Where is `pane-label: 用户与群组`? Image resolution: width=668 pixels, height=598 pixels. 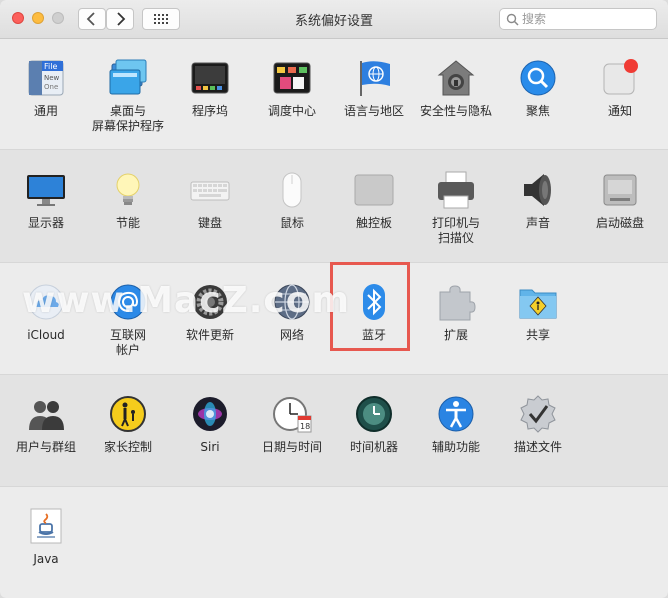
pane-label: 用户与群组 is located at coordinates (45, 447).